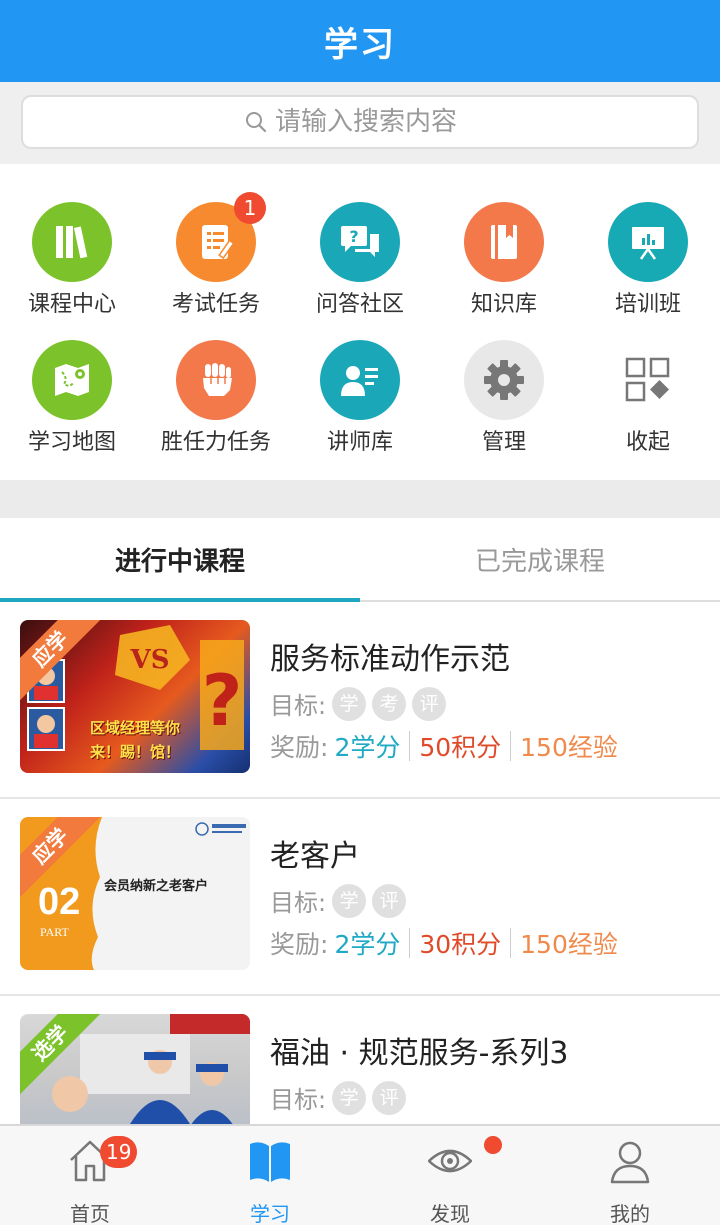  Describe the element at coordinates (215, 304) in the screenshot. I see `grid-label: 考试任务` at that location.